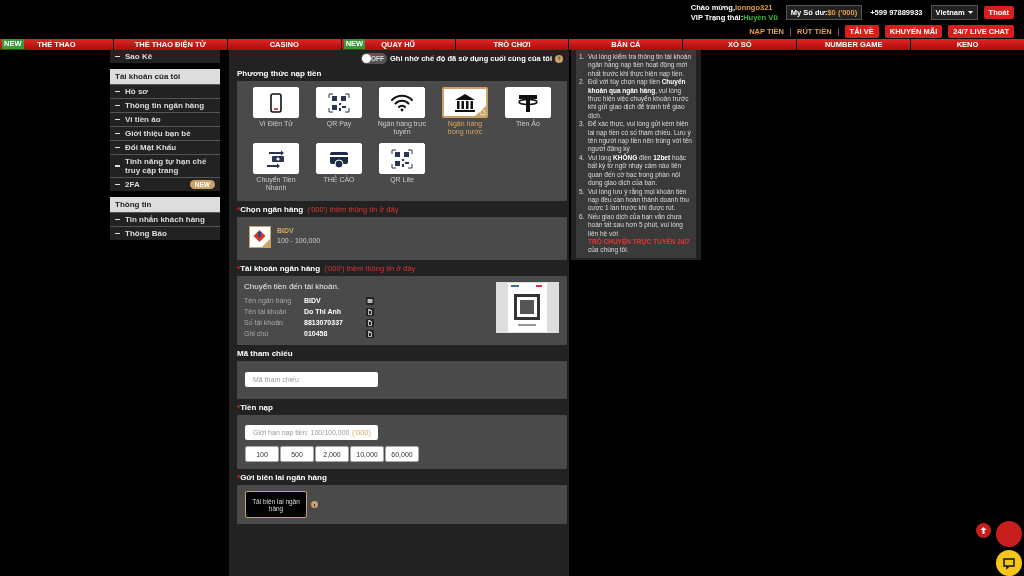  I want to click on qr-code-drawing, so click(527, 307).